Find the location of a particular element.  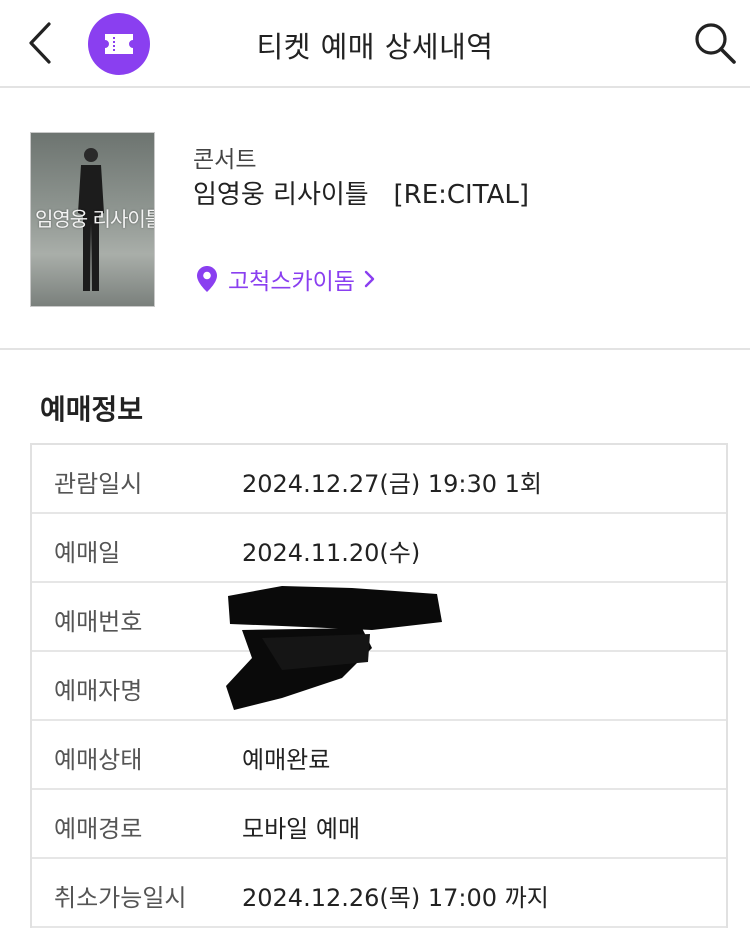

row-label: 예매경로 is located at coordinates (98, 829).